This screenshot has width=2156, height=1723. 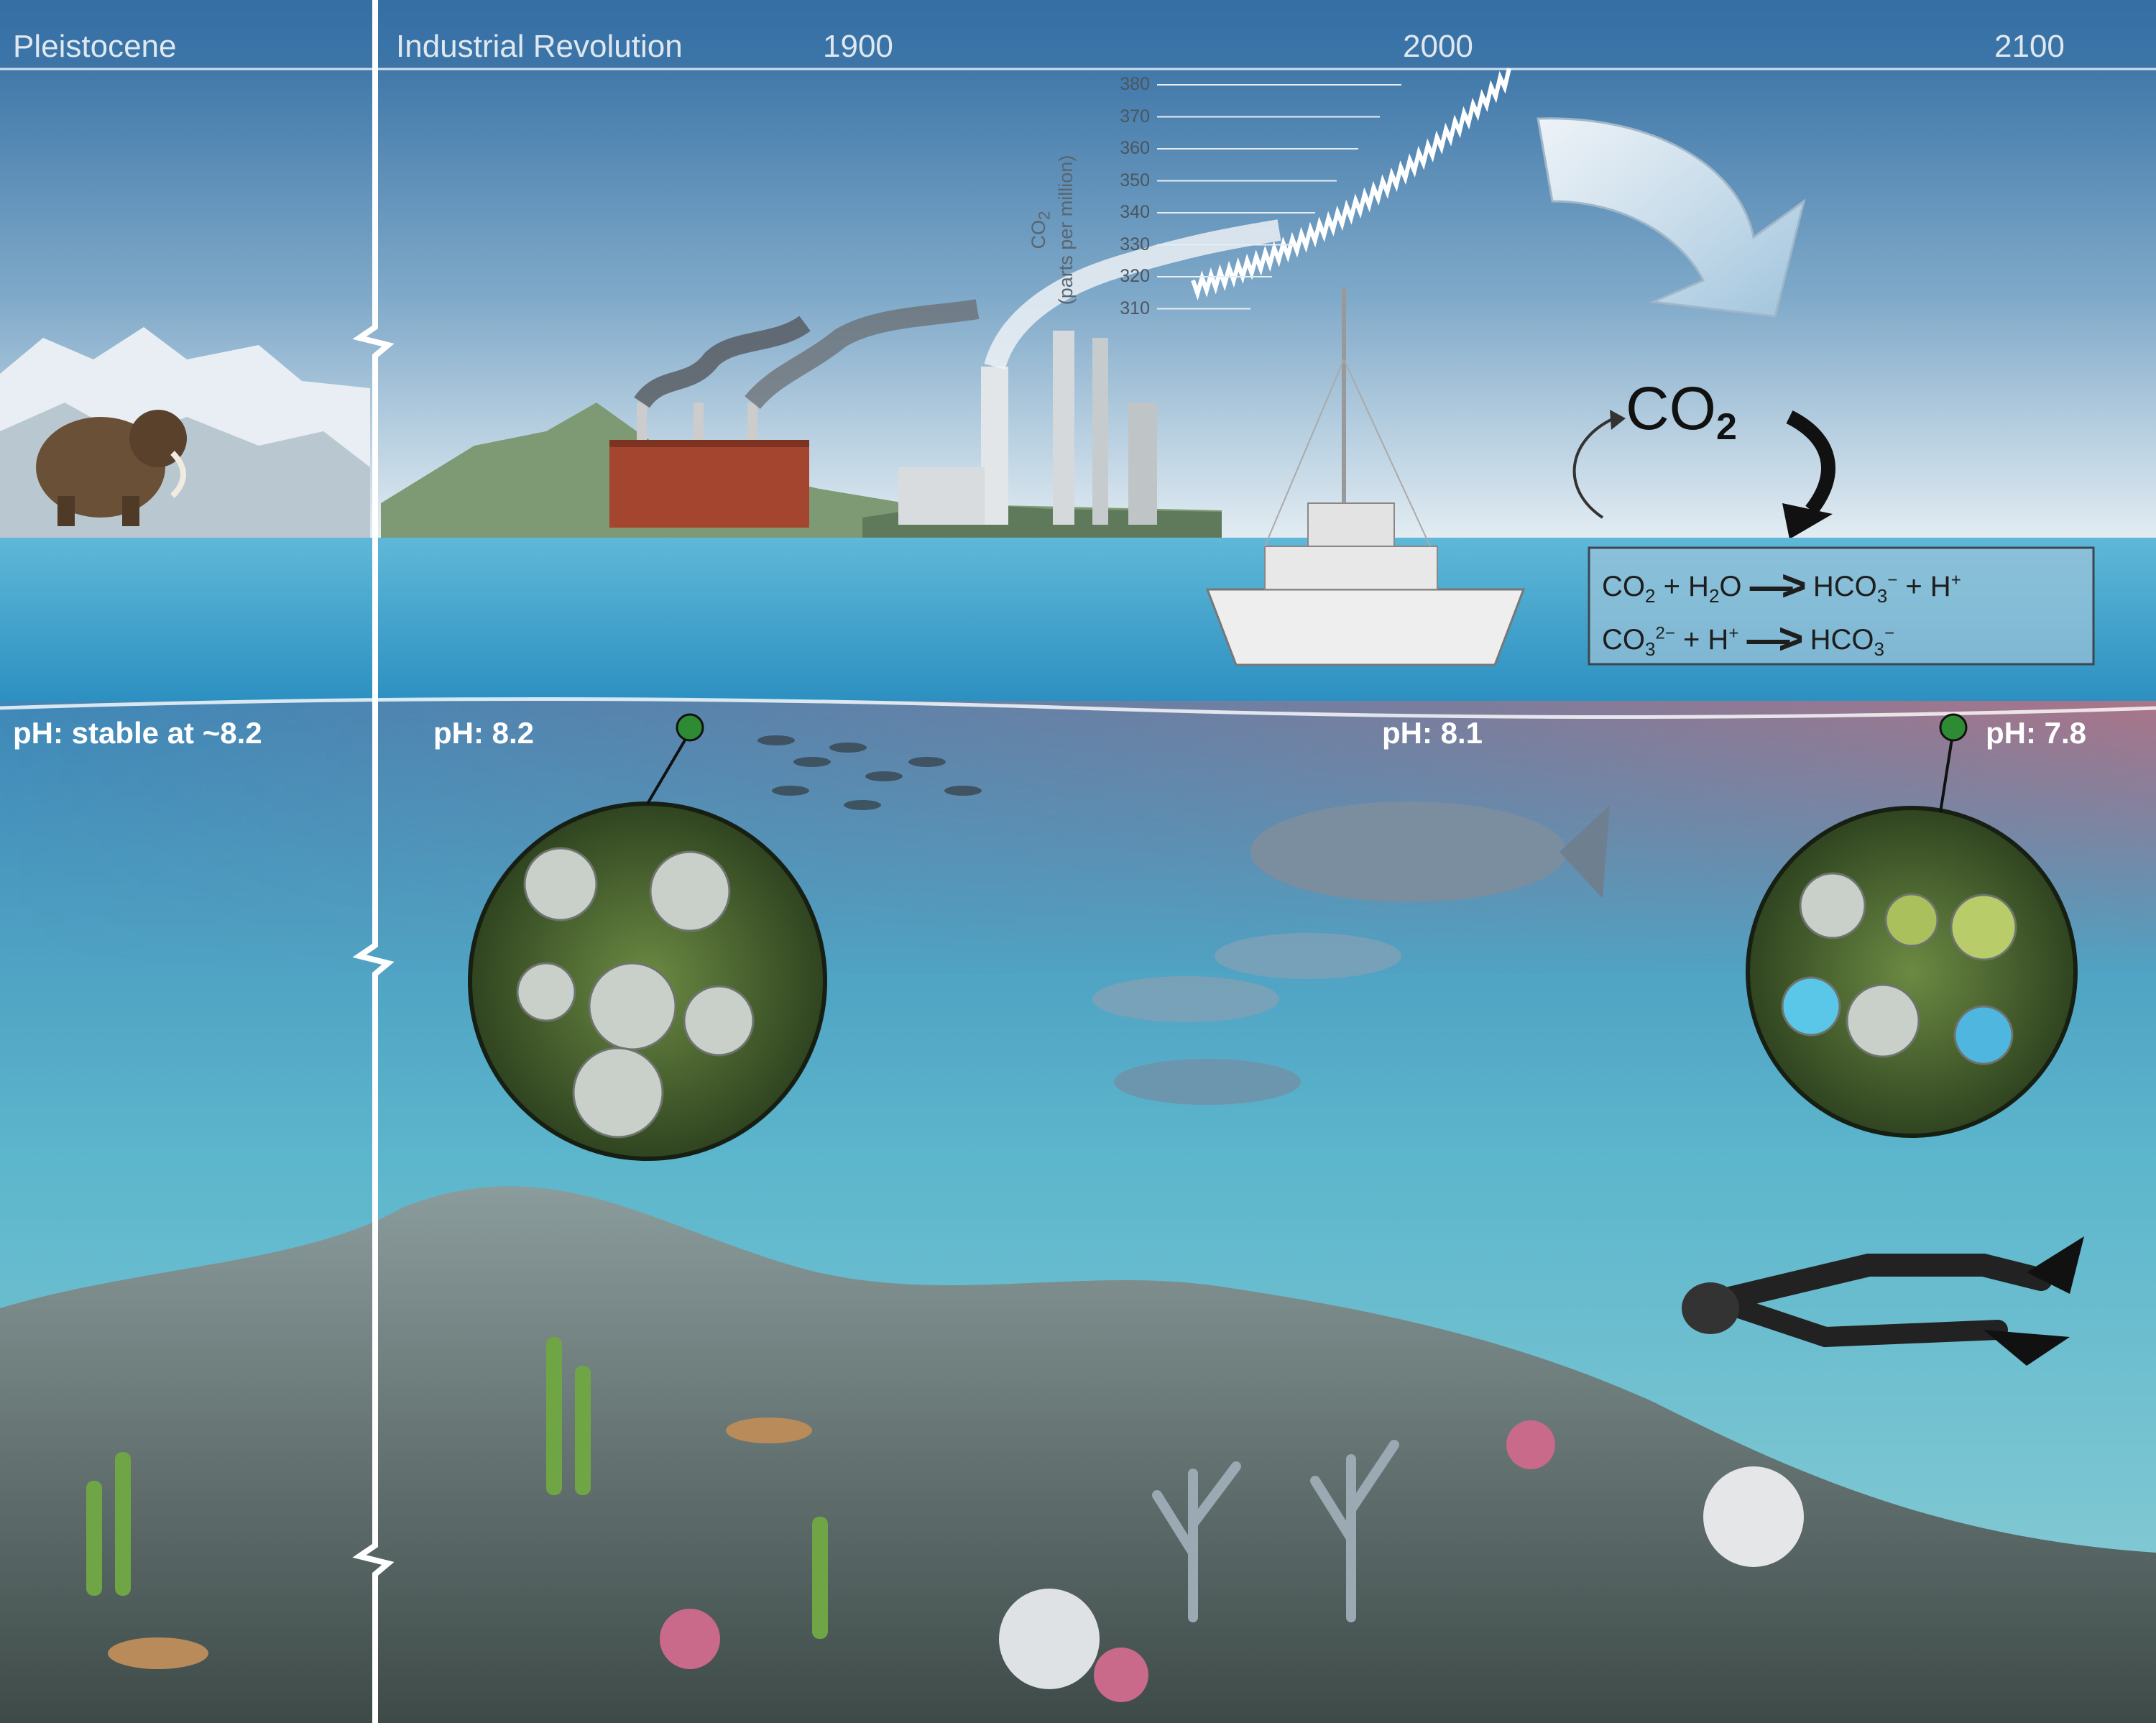 I want to click on era-label-industrial-revolution: Industrial Revolution, so click(x=540, y=46).